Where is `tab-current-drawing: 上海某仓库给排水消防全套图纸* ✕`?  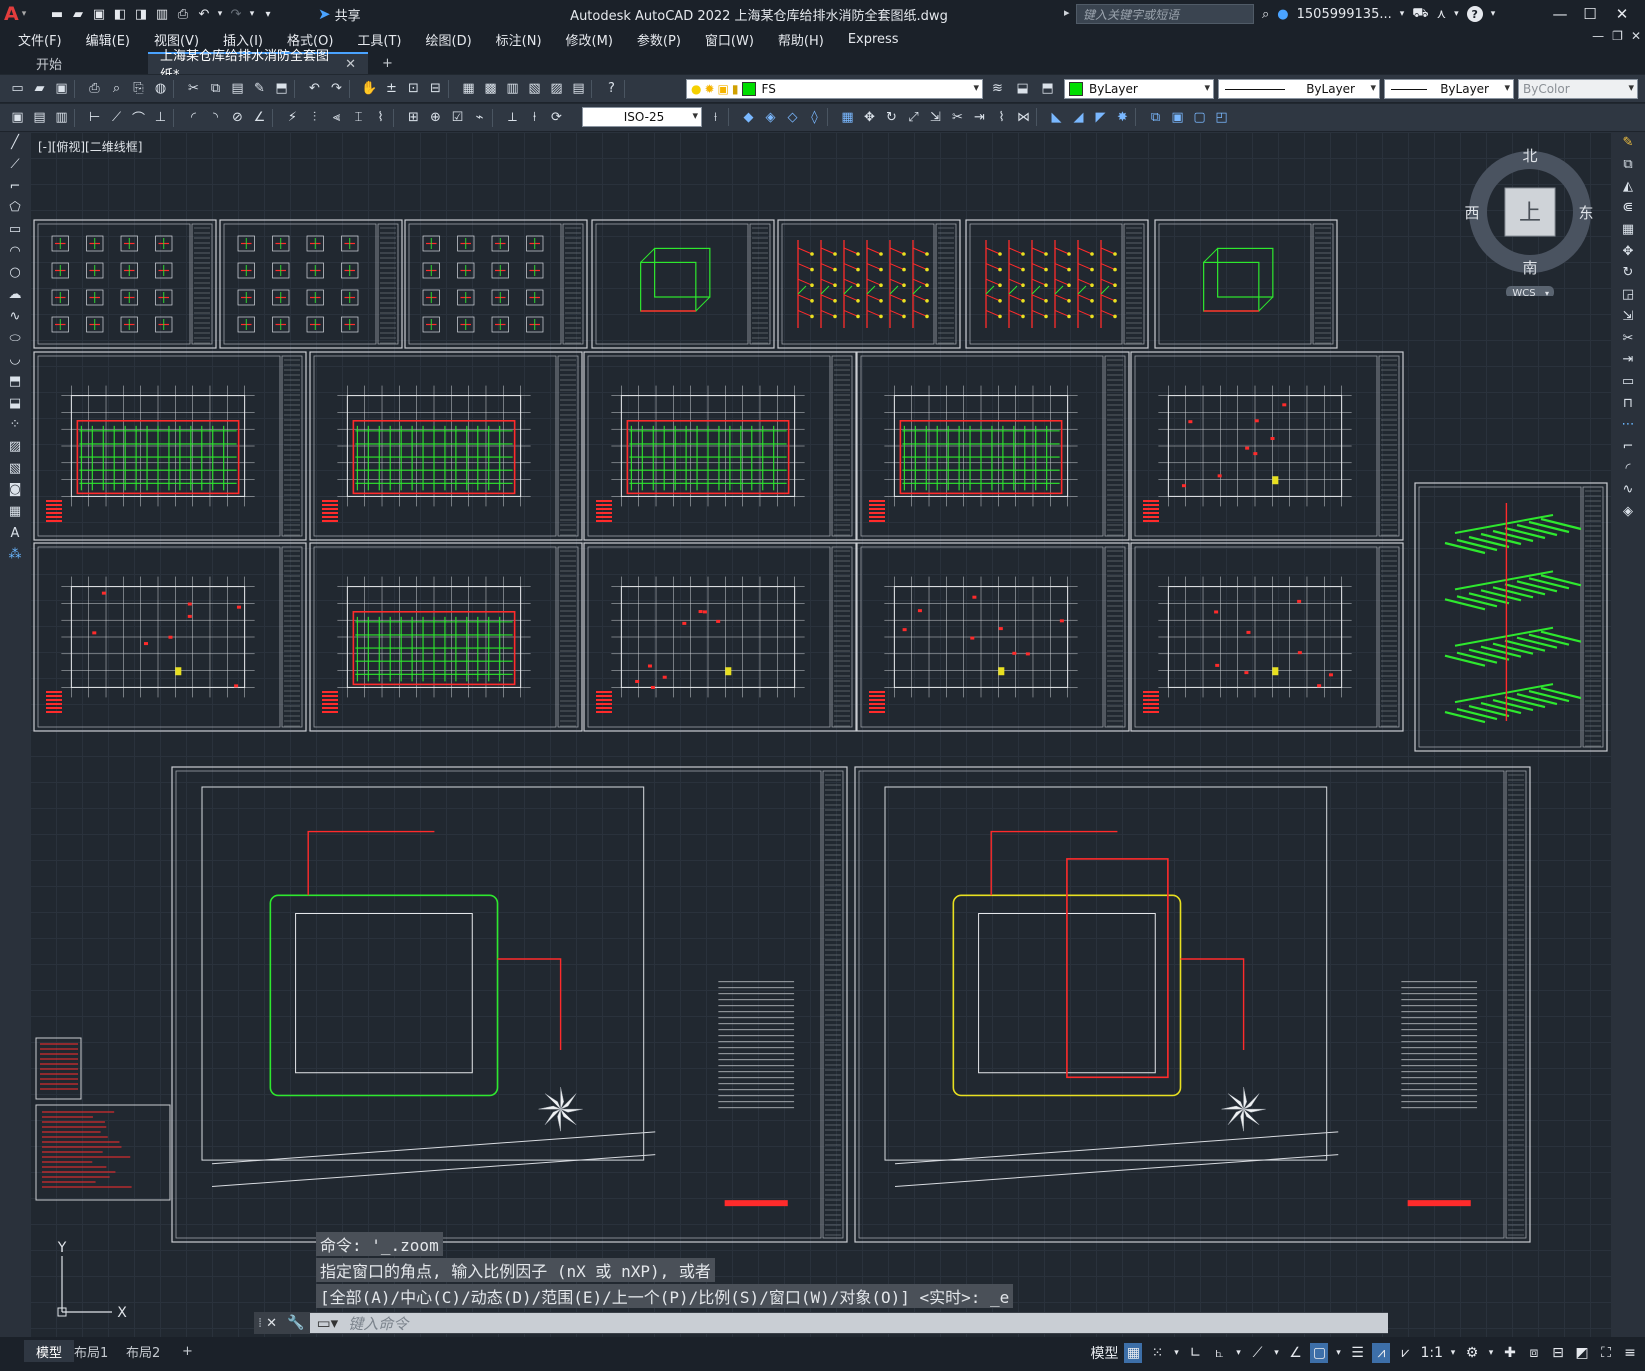
tab-current-drawing: 上海某仓库给排水消防全套图纸* ✕ is located at coordinates (258, 66).